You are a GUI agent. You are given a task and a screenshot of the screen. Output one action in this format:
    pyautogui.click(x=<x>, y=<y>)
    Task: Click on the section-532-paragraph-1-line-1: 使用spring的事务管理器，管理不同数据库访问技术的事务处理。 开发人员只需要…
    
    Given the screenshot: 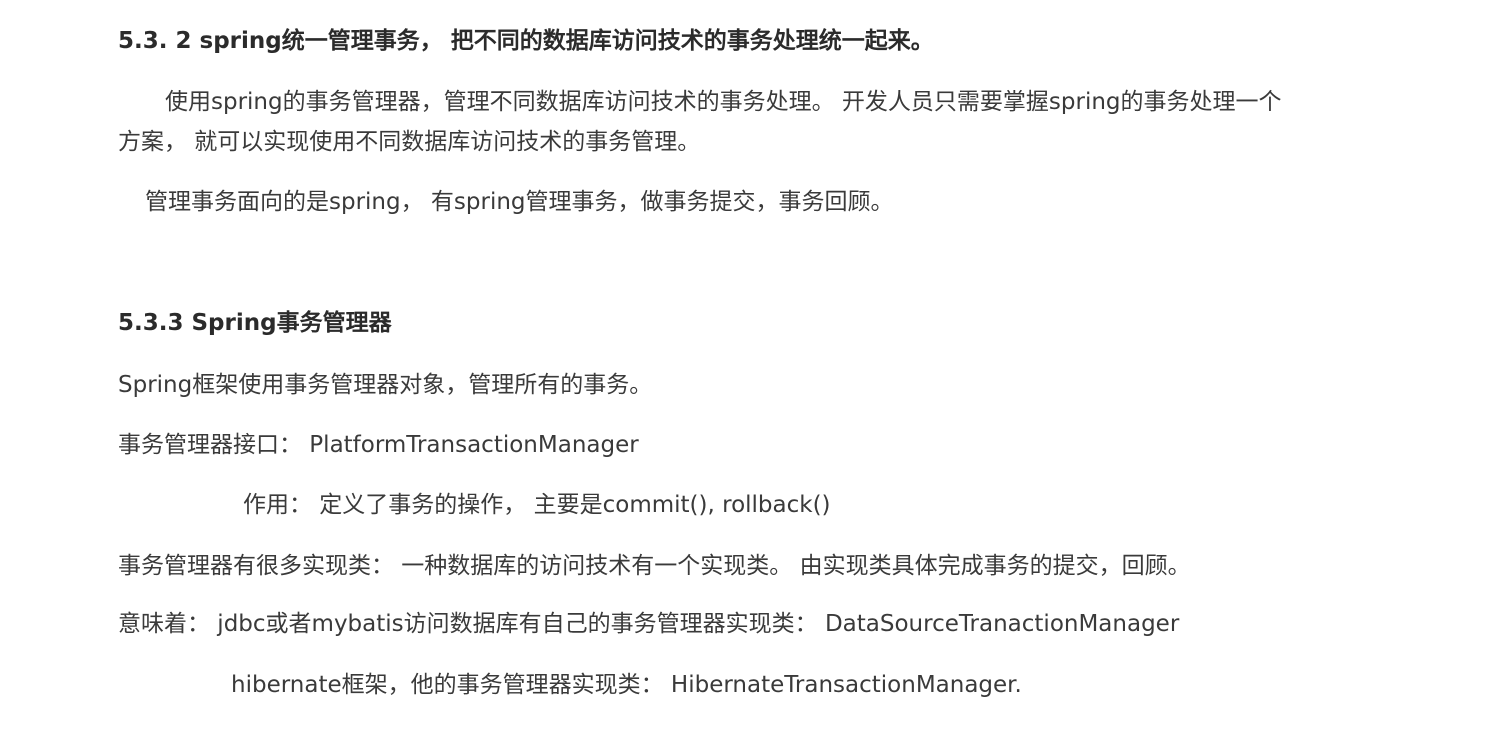 What is the action you would take?
    pyautogui.click(x=723, y=102)
    